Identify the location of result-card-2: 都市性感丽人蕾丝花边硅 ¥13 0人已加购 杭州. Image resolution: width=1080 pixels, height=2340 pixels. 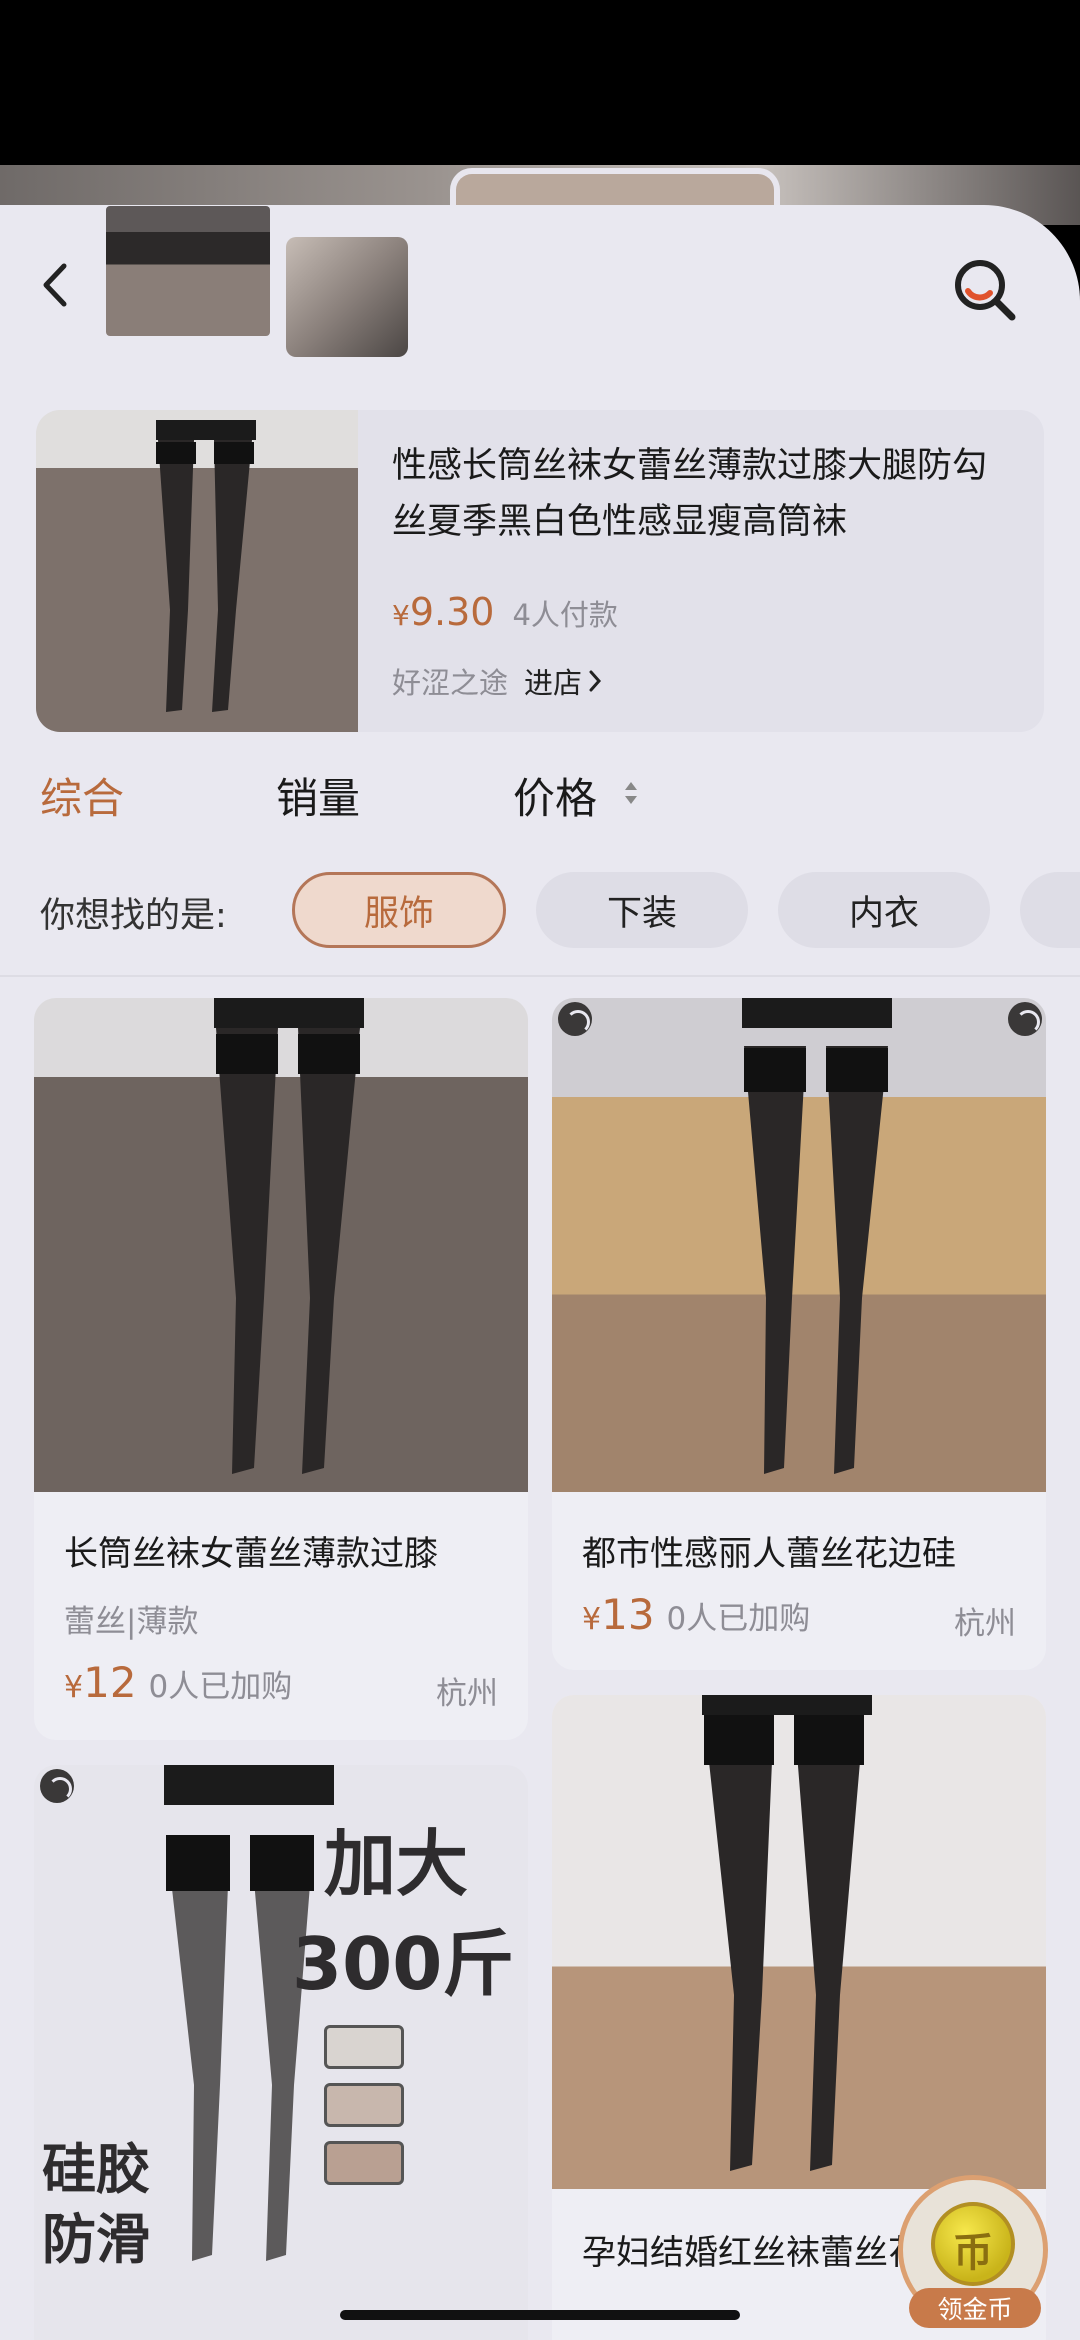
(799, 1334).